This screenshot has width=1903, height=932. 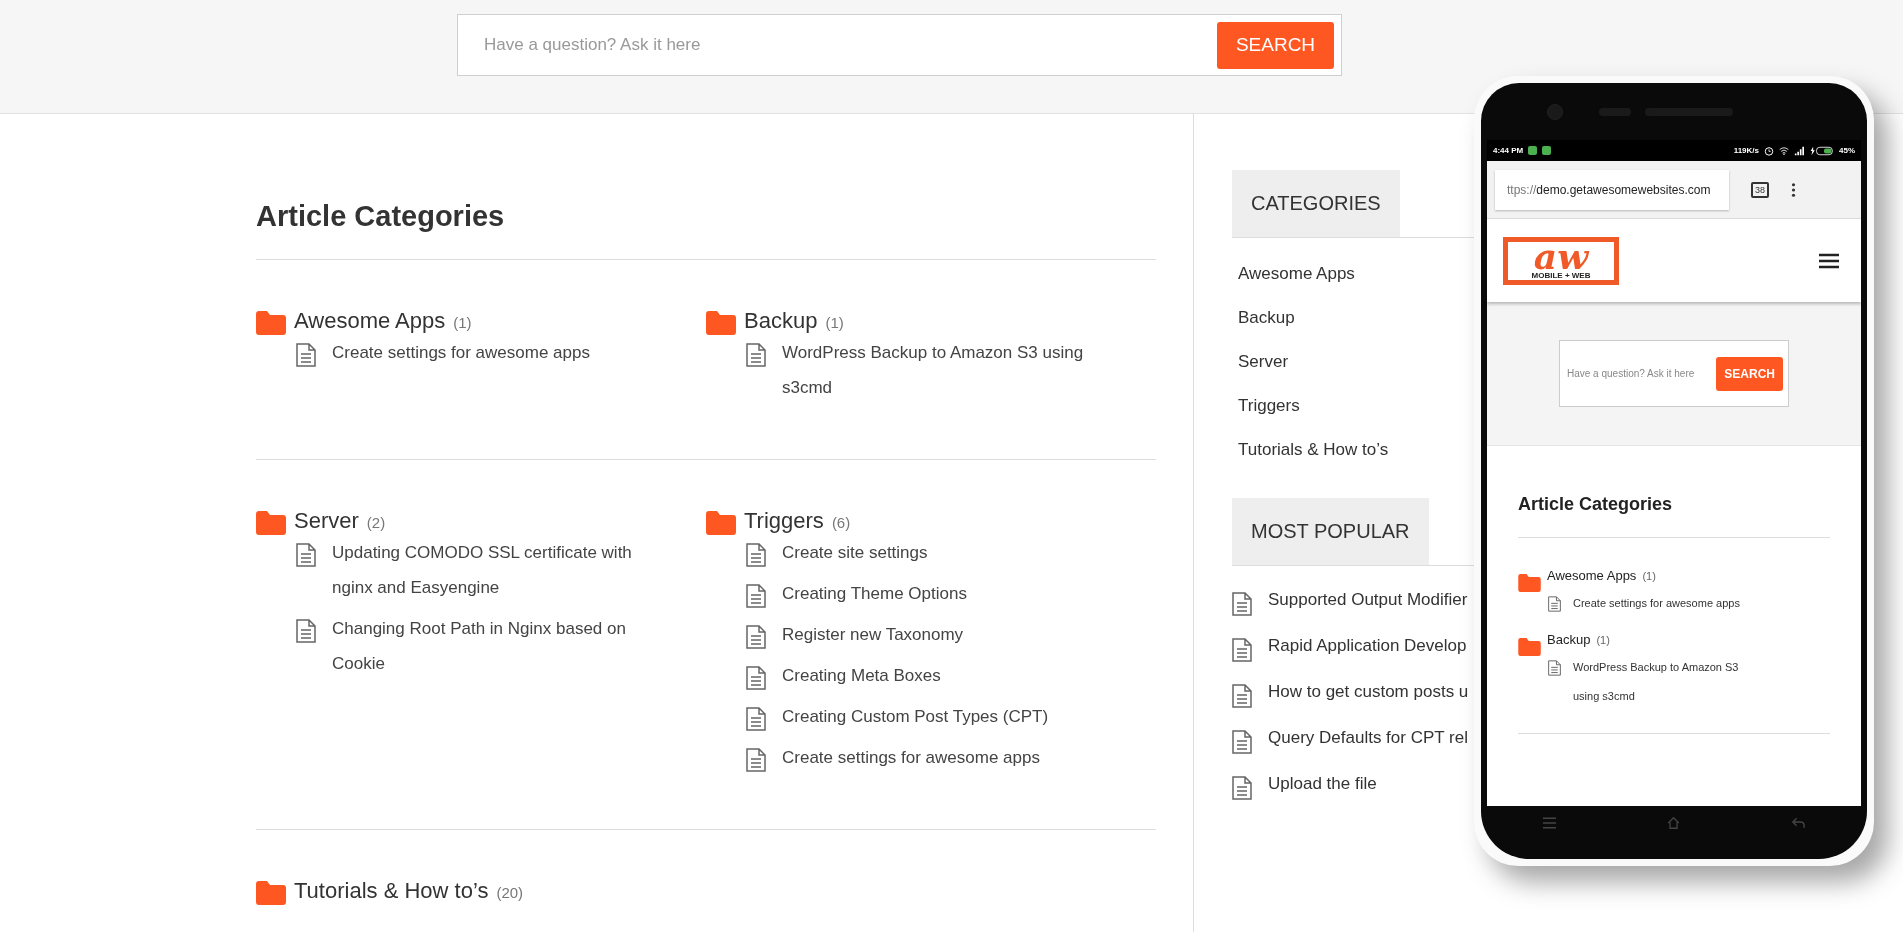 I want to click on widget-title: CATEGORIES, so click(x=1316, y=203).